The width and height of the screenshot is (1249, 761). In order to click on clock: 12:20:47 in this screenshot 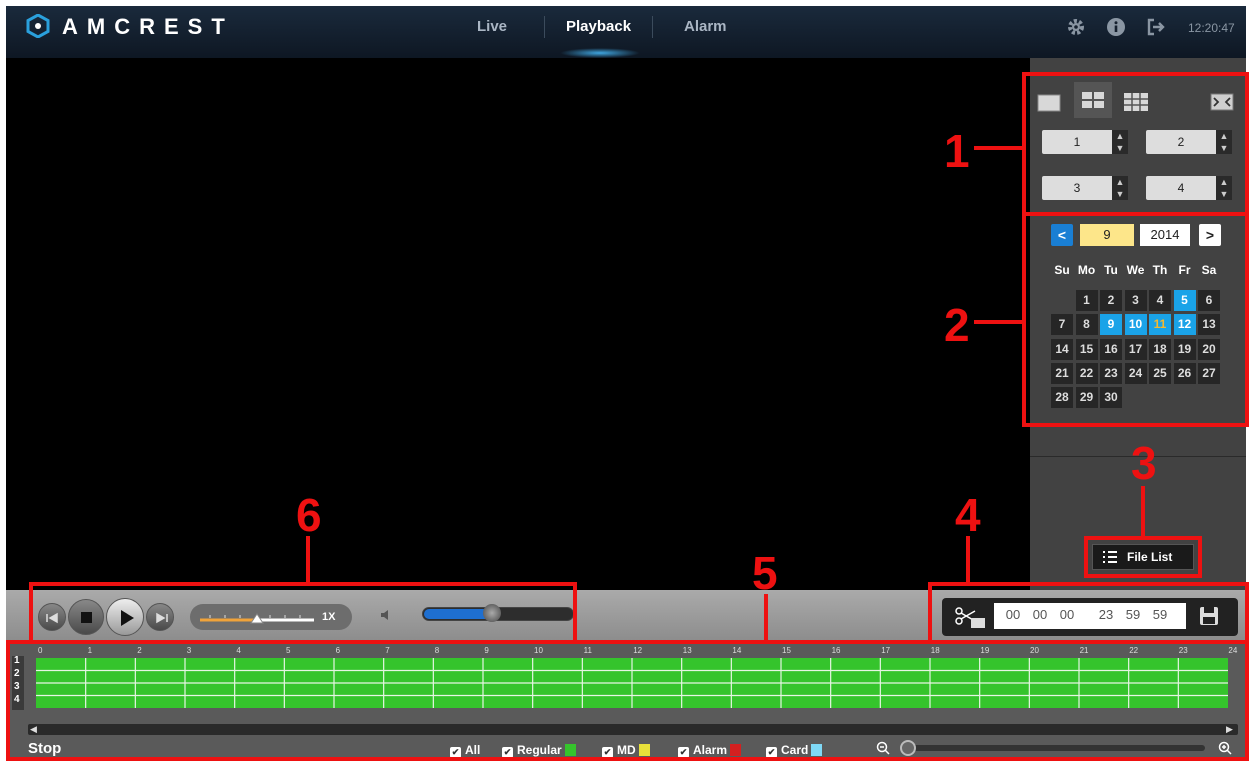, I will do `click(1211, 28)`.